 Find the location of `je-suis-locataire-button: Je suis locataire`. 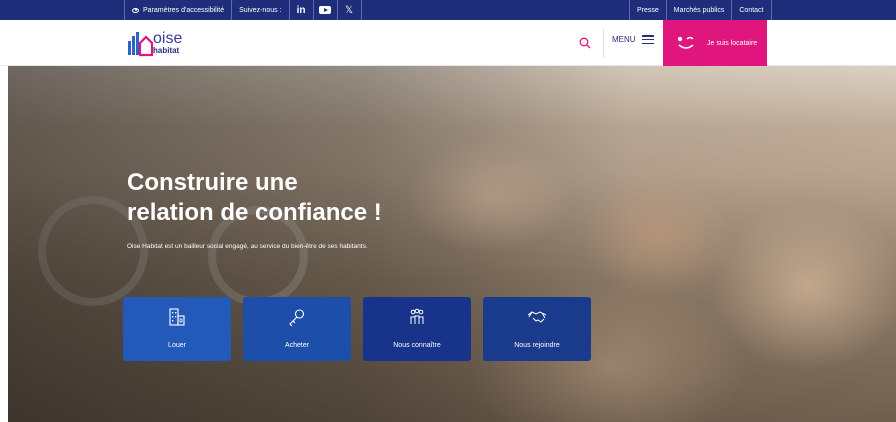

je-suis-locataire-button: Je suis locataire is located at coordinates (715, 43).